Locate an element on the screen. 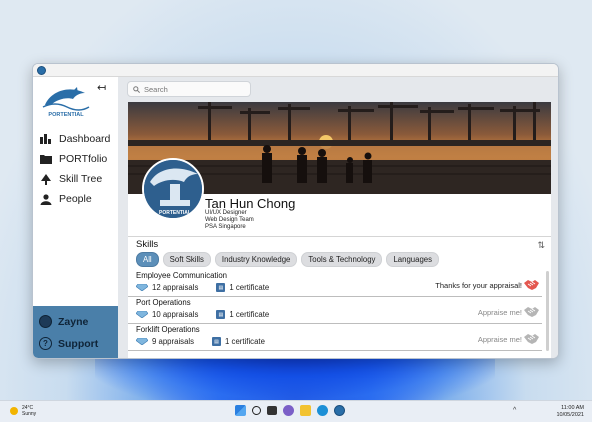 The image size is (592, 422). portential-app-icon is located at coordinates (339, 410).